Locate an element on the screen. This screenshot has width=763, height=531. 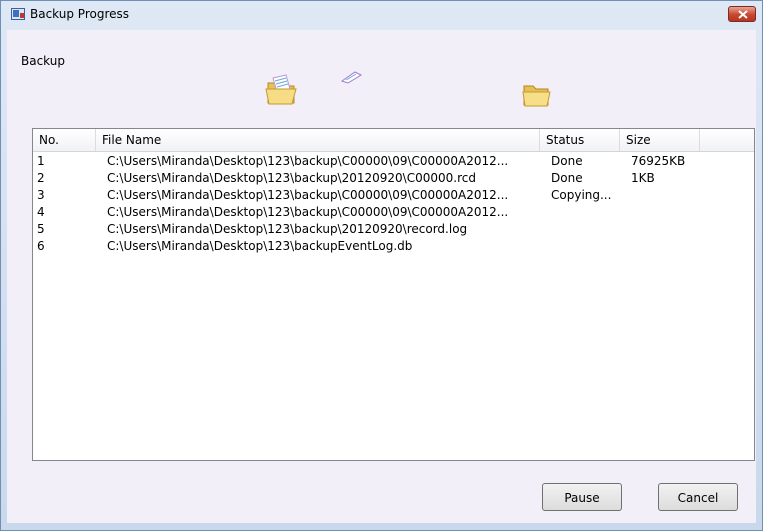
list-header: No. File Name Status Size is located at coordinates (393, 140).